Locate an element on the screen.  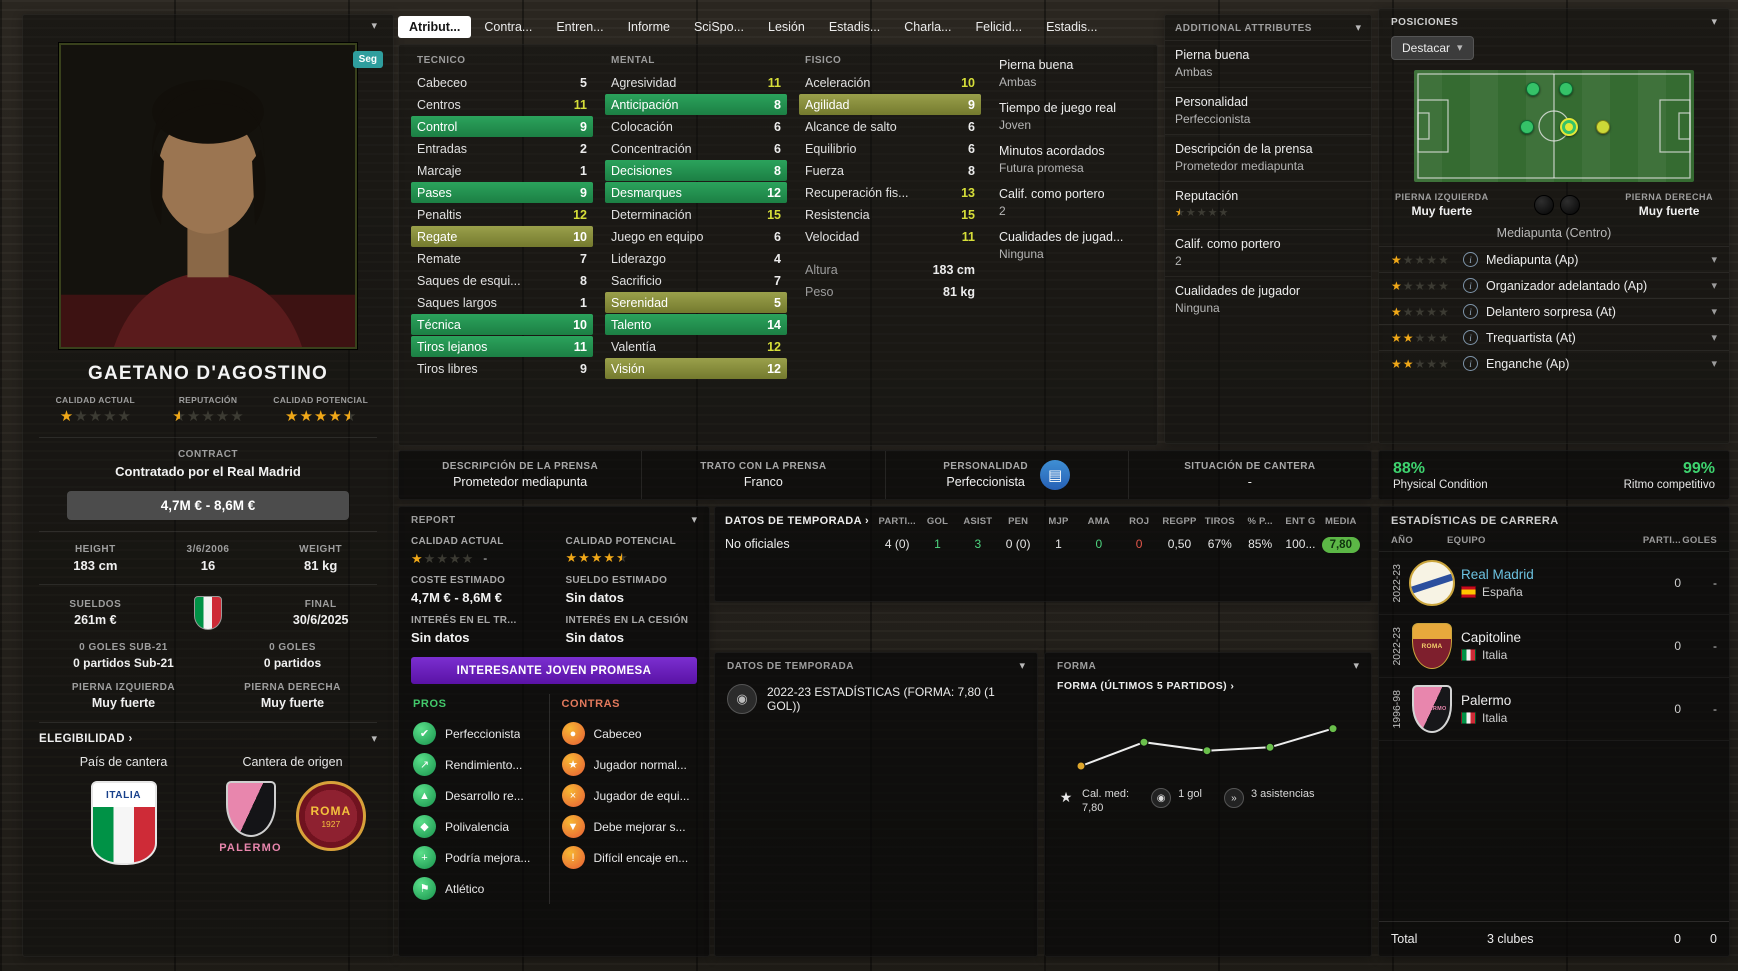
stat-column-header: ASIST is located at coordinates (978, 521).